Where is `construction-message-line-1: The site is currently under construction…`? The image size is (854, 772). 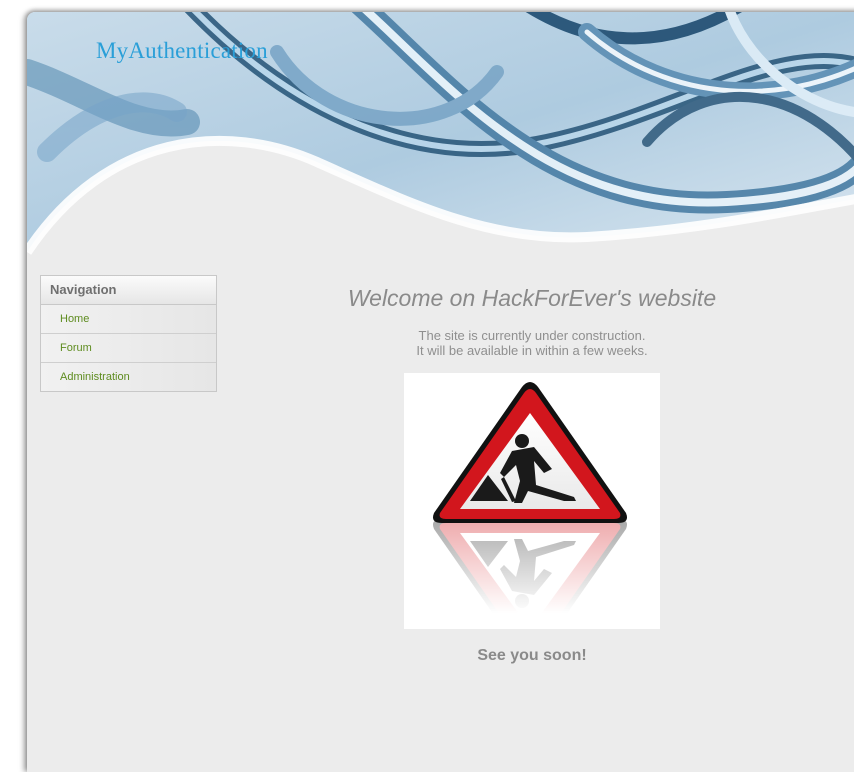 construction-message-line-1: The site is currently under construction… is located at coordinates (532, 335).